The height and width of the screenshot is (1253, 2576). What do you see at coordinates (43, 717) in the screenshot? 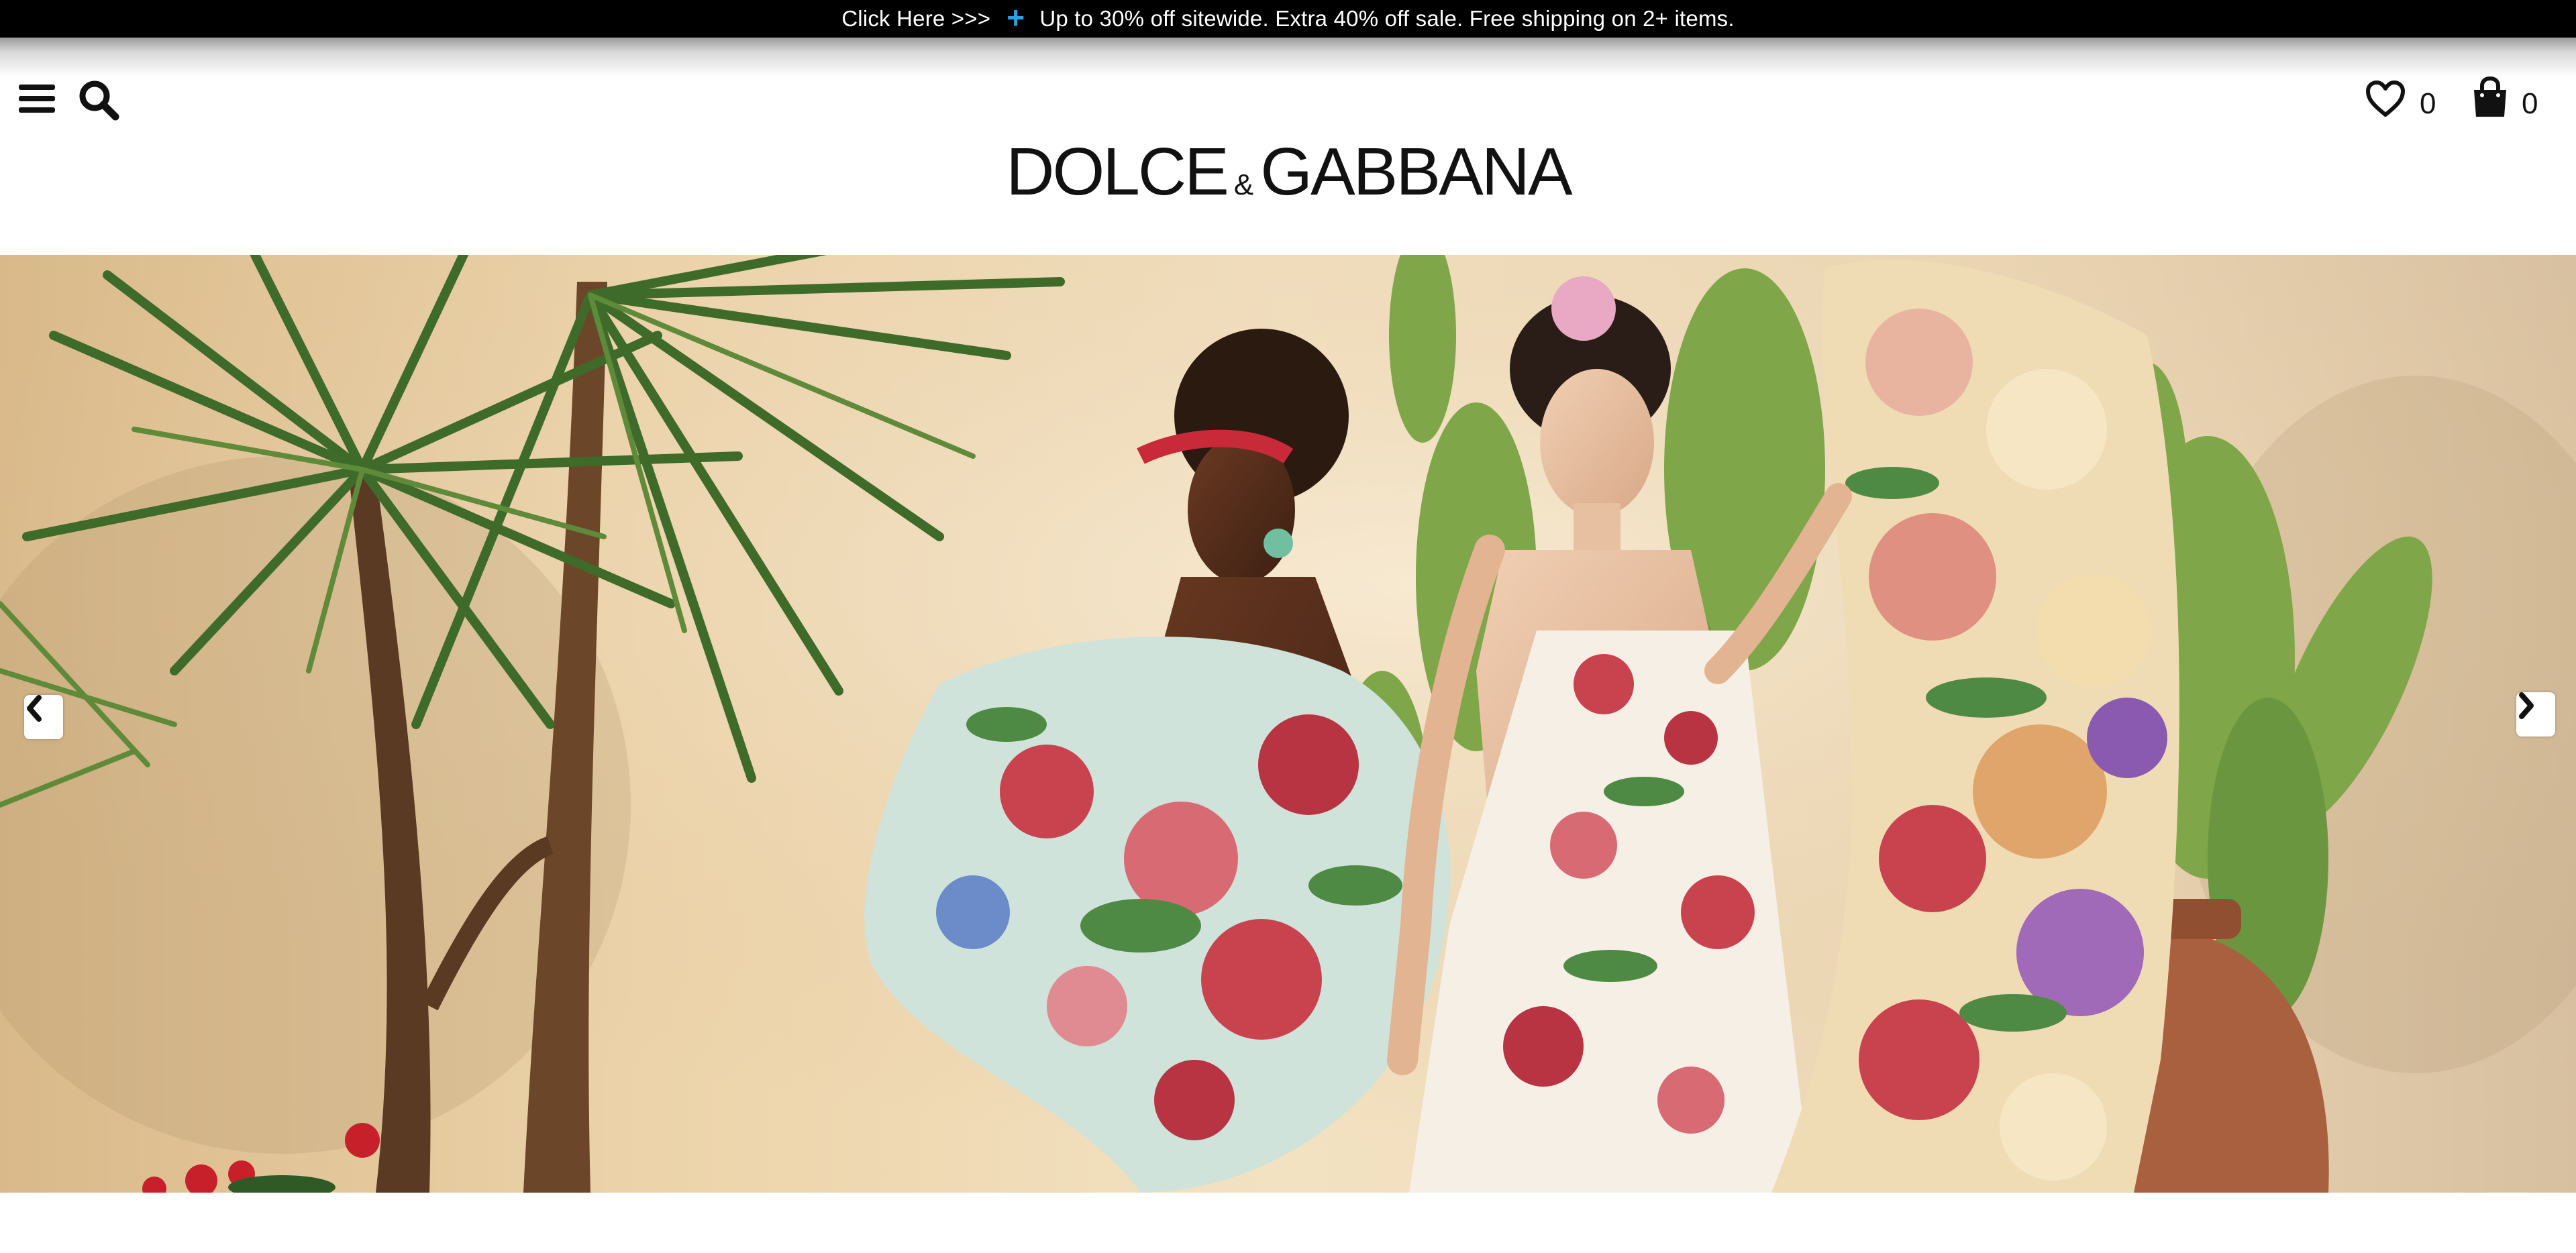
I see `carousel-prev-button` at bounding box center [43, 717].